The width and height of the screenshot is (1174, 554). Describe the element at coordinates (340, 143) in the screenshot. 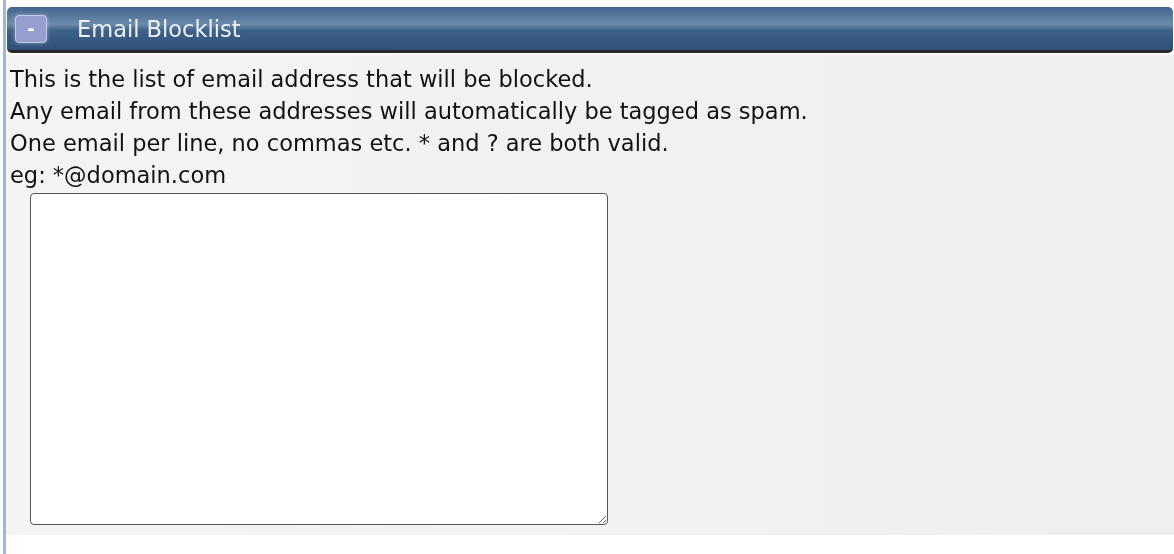

I see `description-text: One email per line, no commas etc. * and ? are both valid.` at that location.